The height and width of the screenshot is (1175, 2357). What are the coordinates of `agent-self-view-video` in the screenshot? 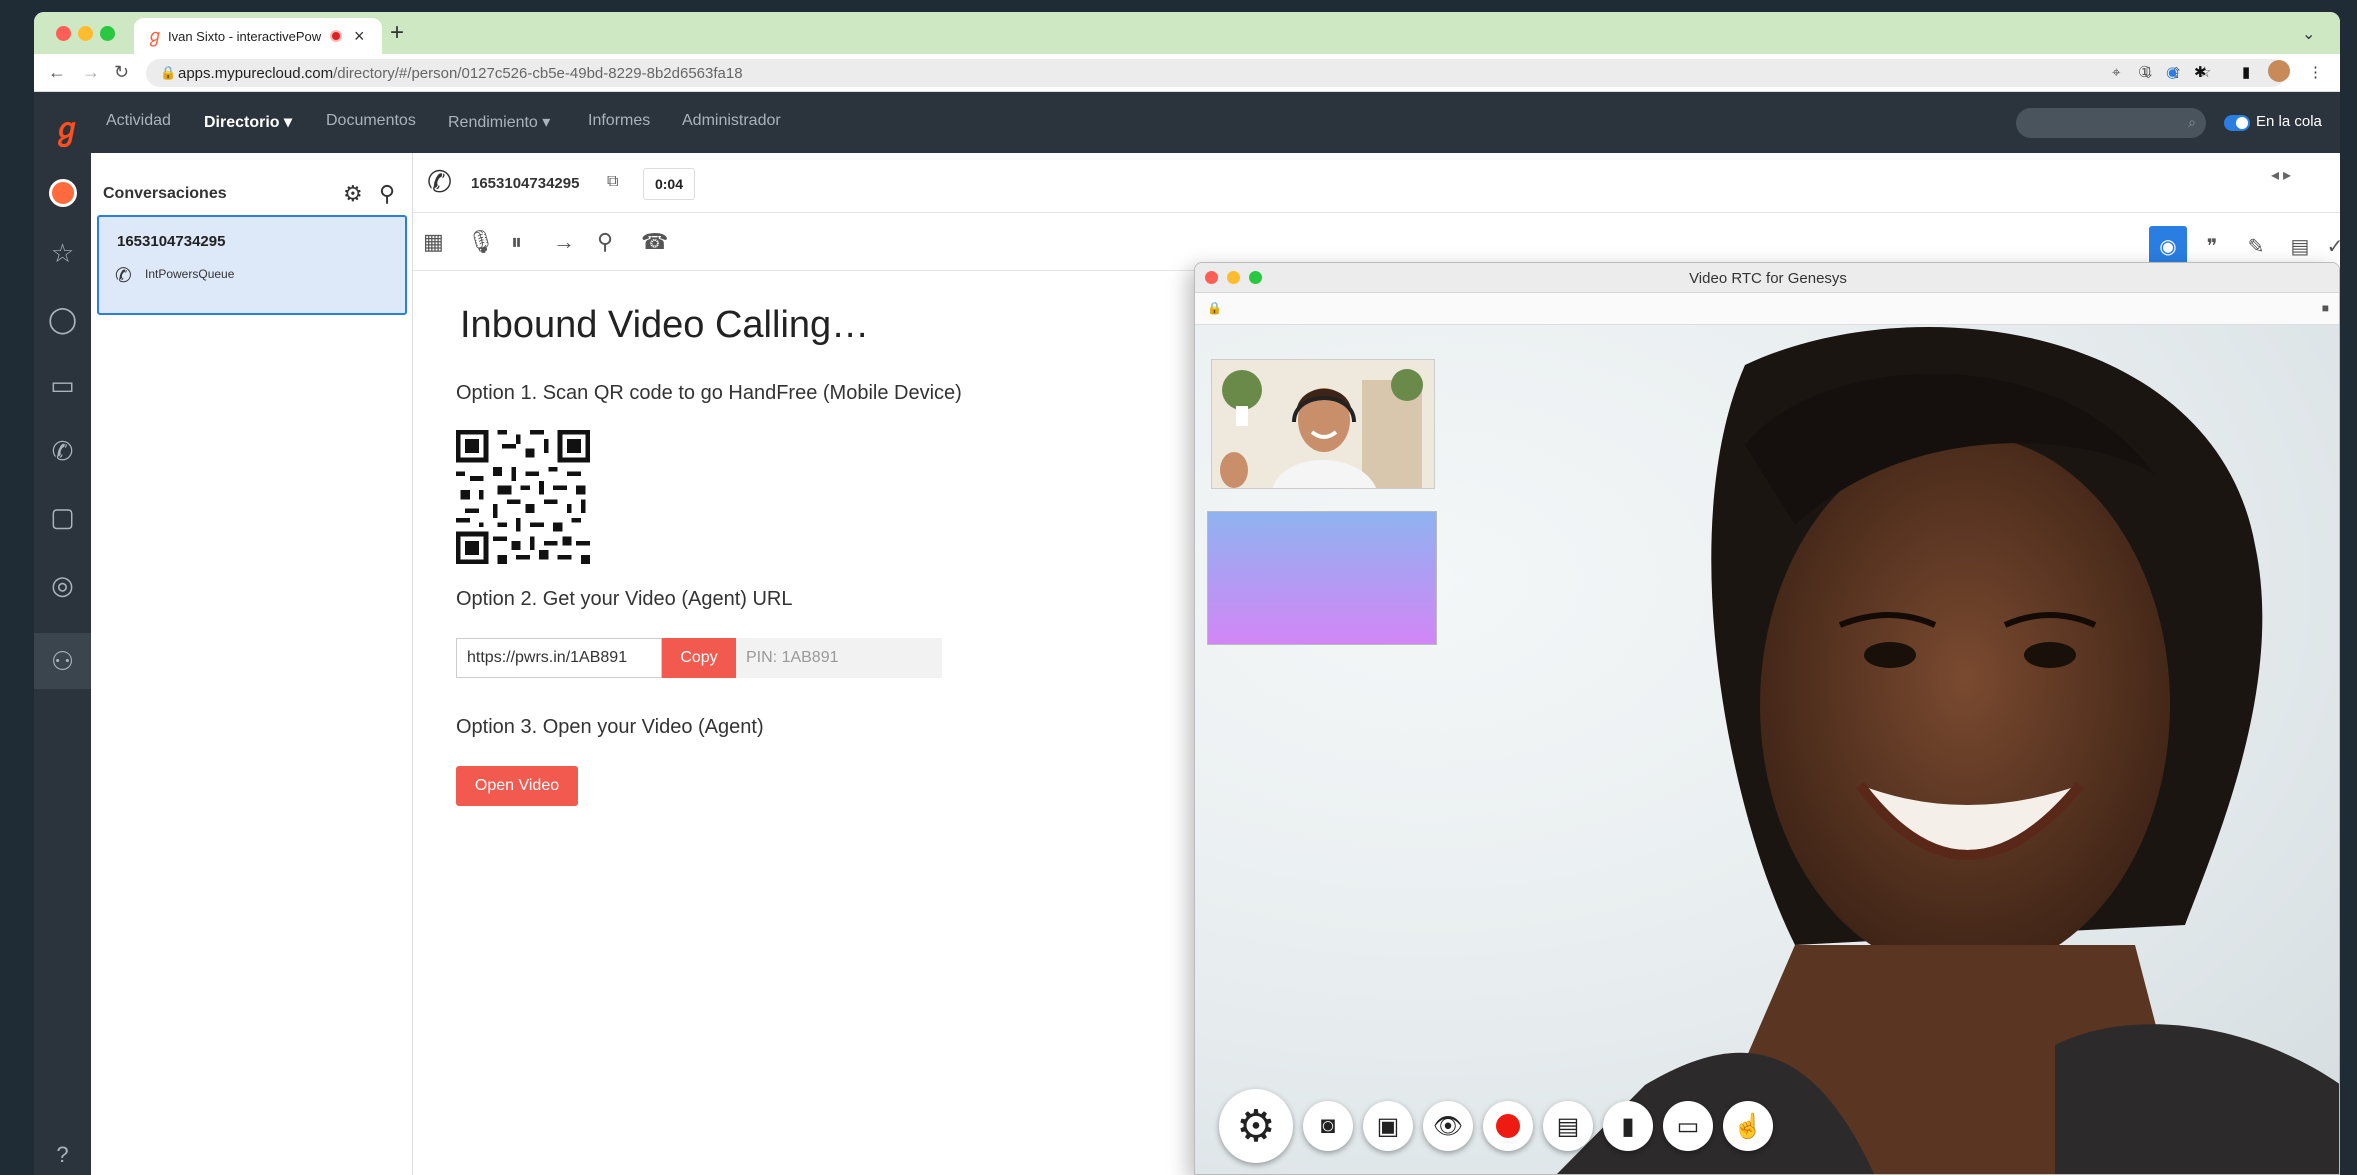 It's located at (1323, 424).